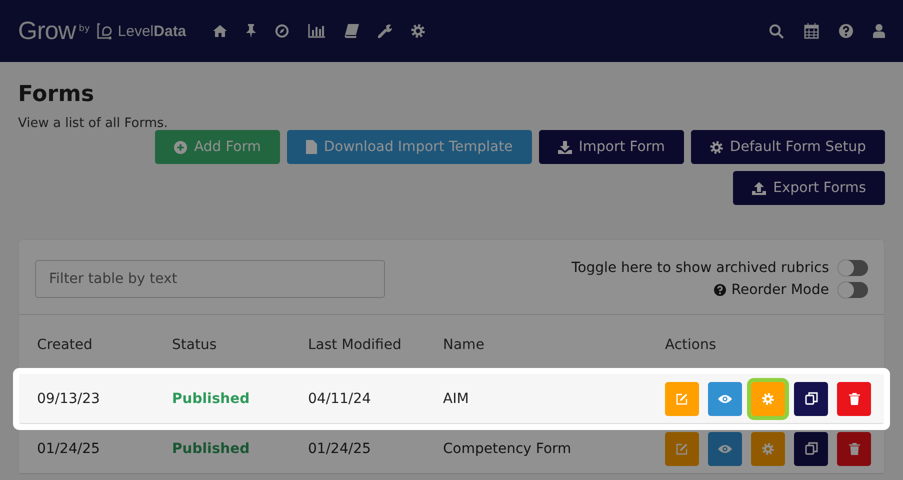 This screenshot has height=480, width=903. What do you see at coordinates (352, 31) in the screenshot?
I see `book-icon` at bounding box center [352, 31].